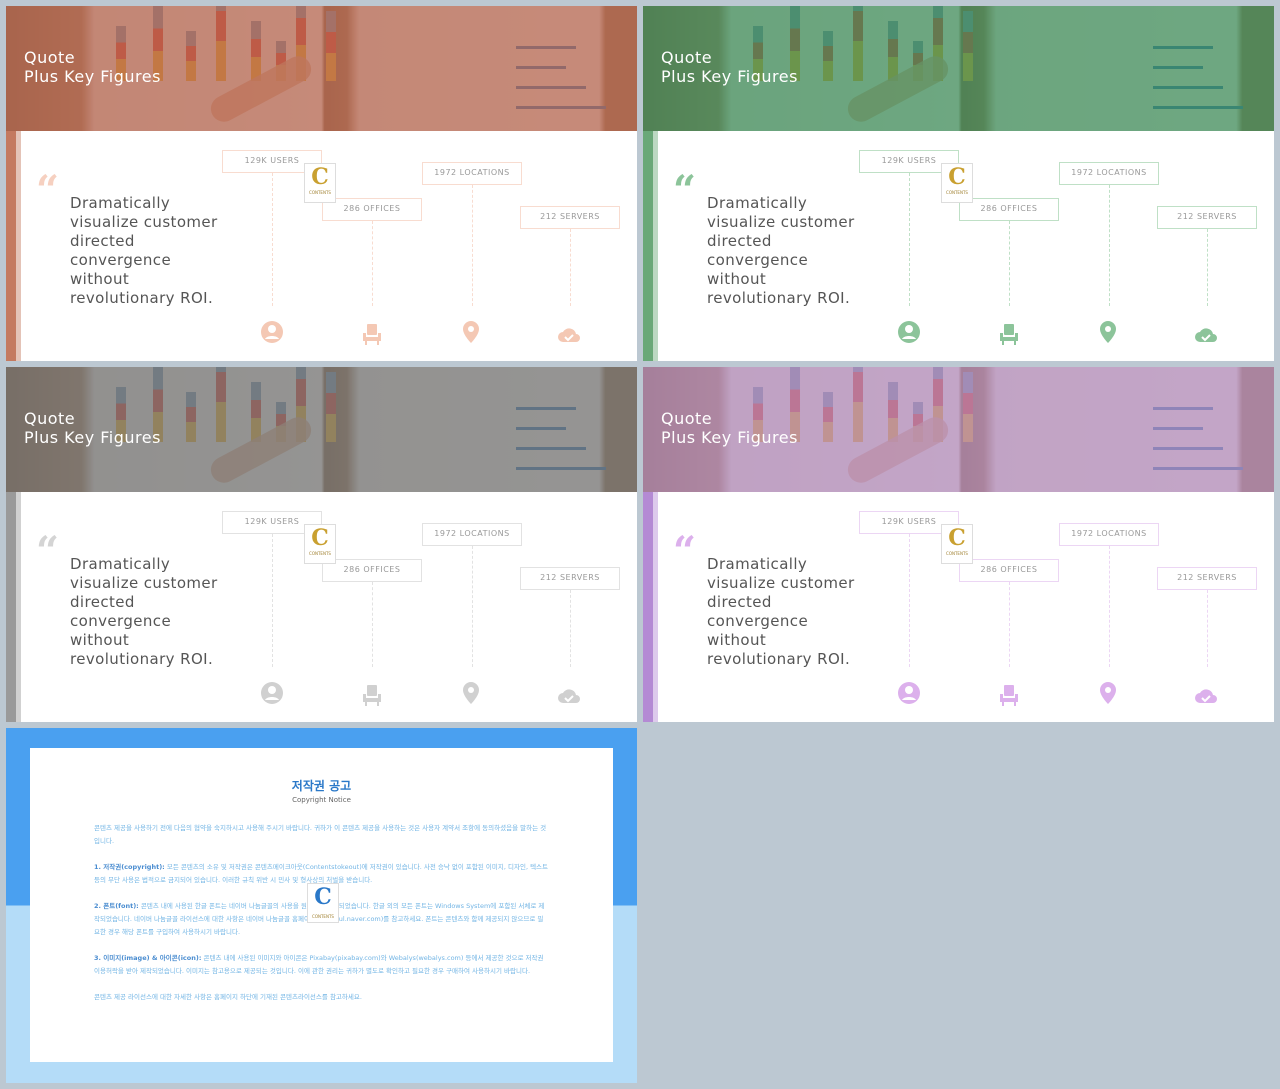 The image size is (1280, 1089). What do you see at coordinates (116, 906) in the screenshot?
I see `item-heading: 2. 폰트(font):` at bounding box center [116, 906].